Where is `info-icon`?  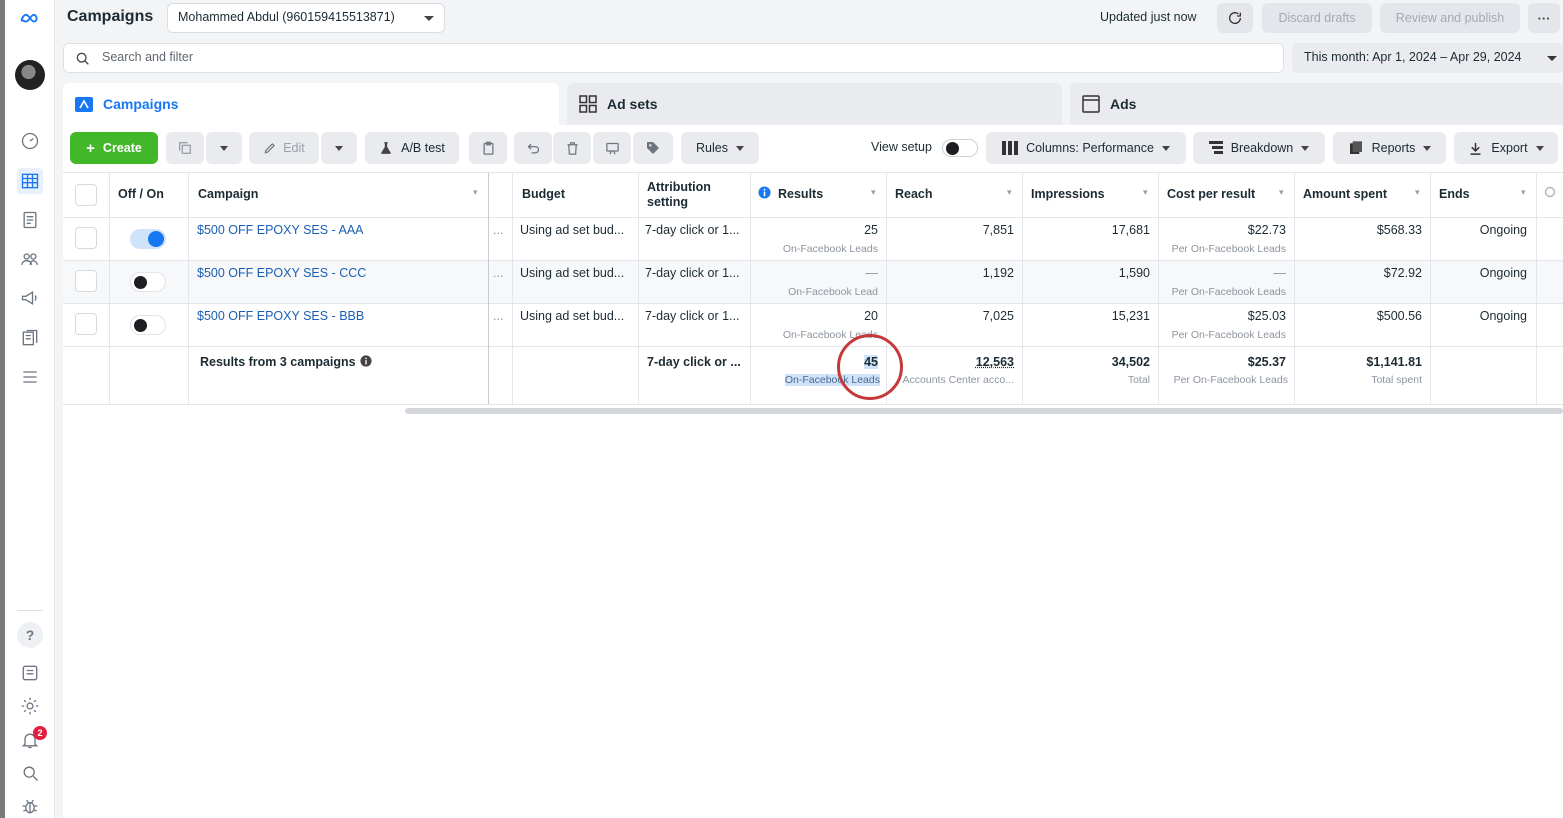 info-icon is located at coordinates (366, 362).